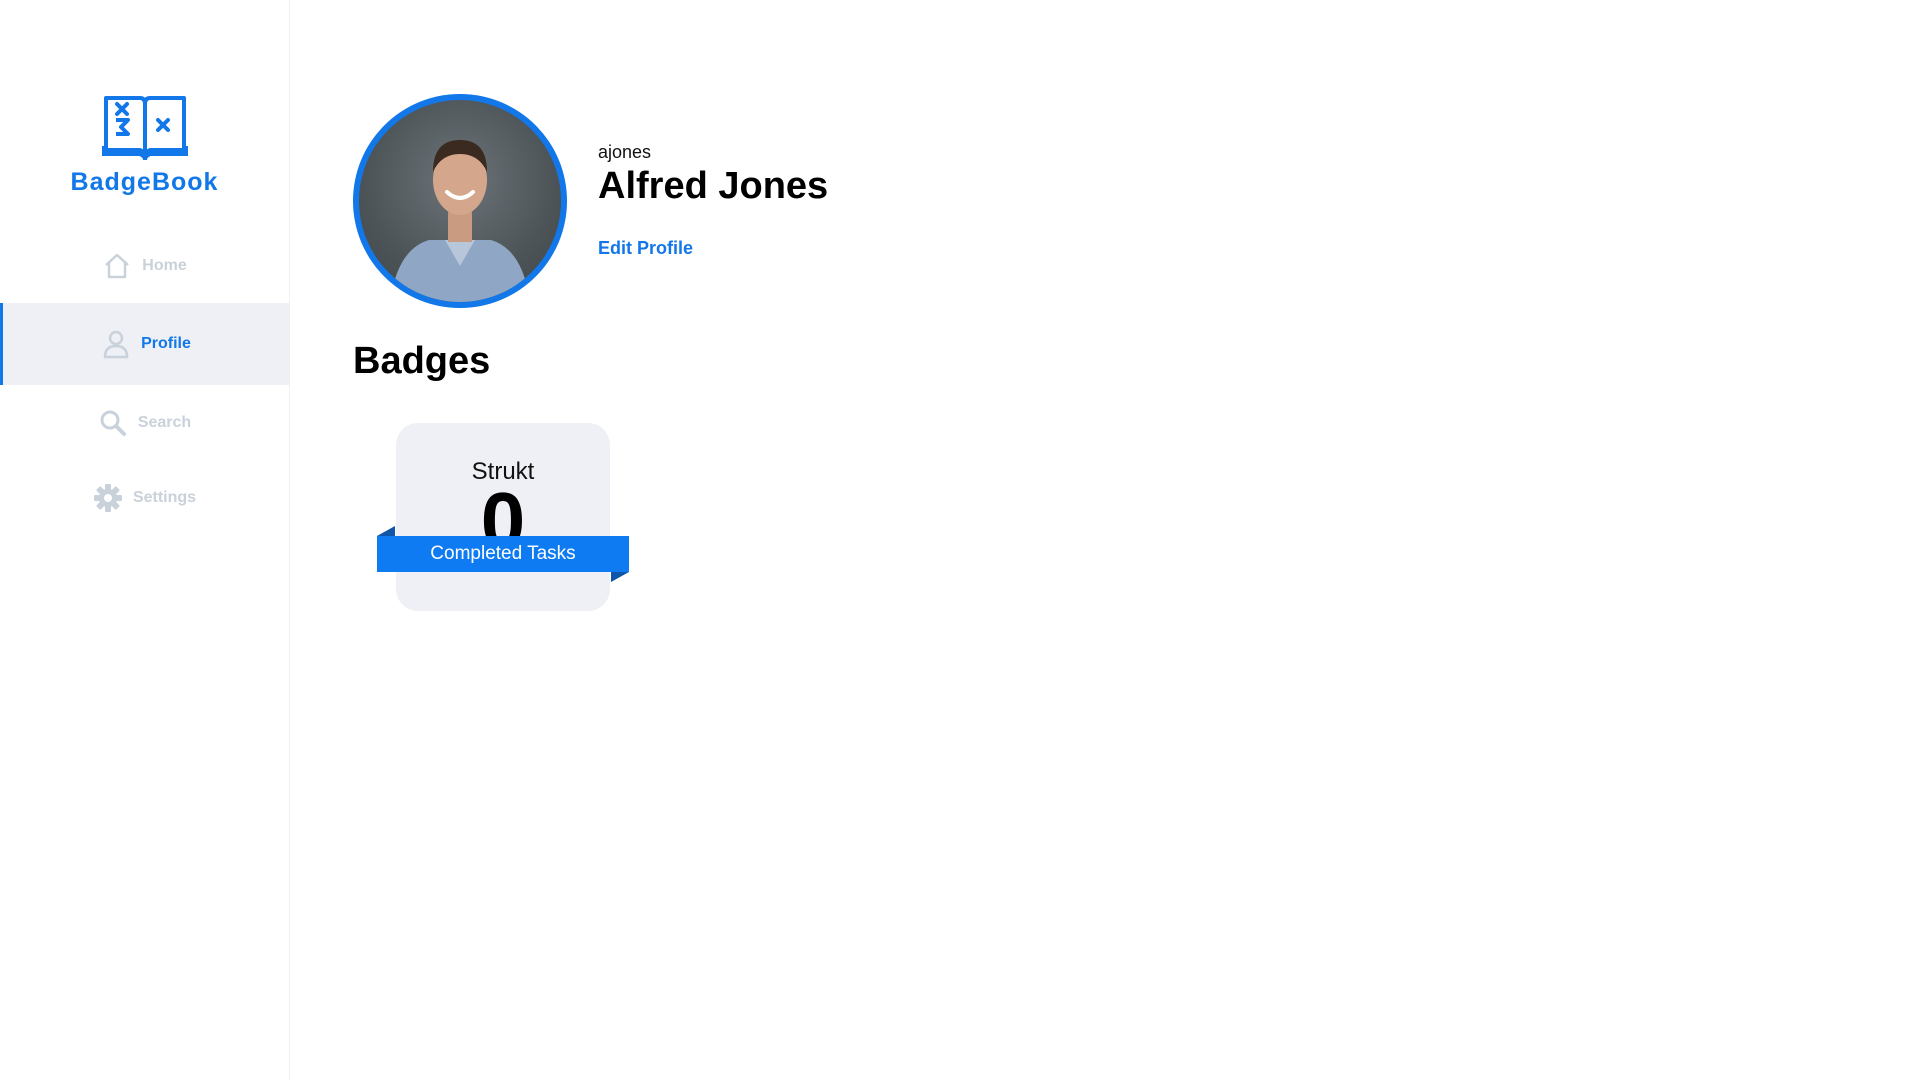 Image resolution: width=1920 pixels, height=1080 pixels. What do you see at coordinates (144, 182) in the screenshot?
I see `brand-name: BadgeBook` at bounding box center [144, 182].